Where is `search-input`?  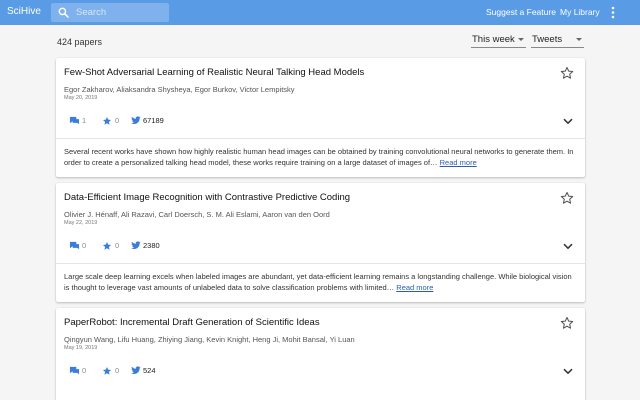
search-input is located at coordinates (120, 12).